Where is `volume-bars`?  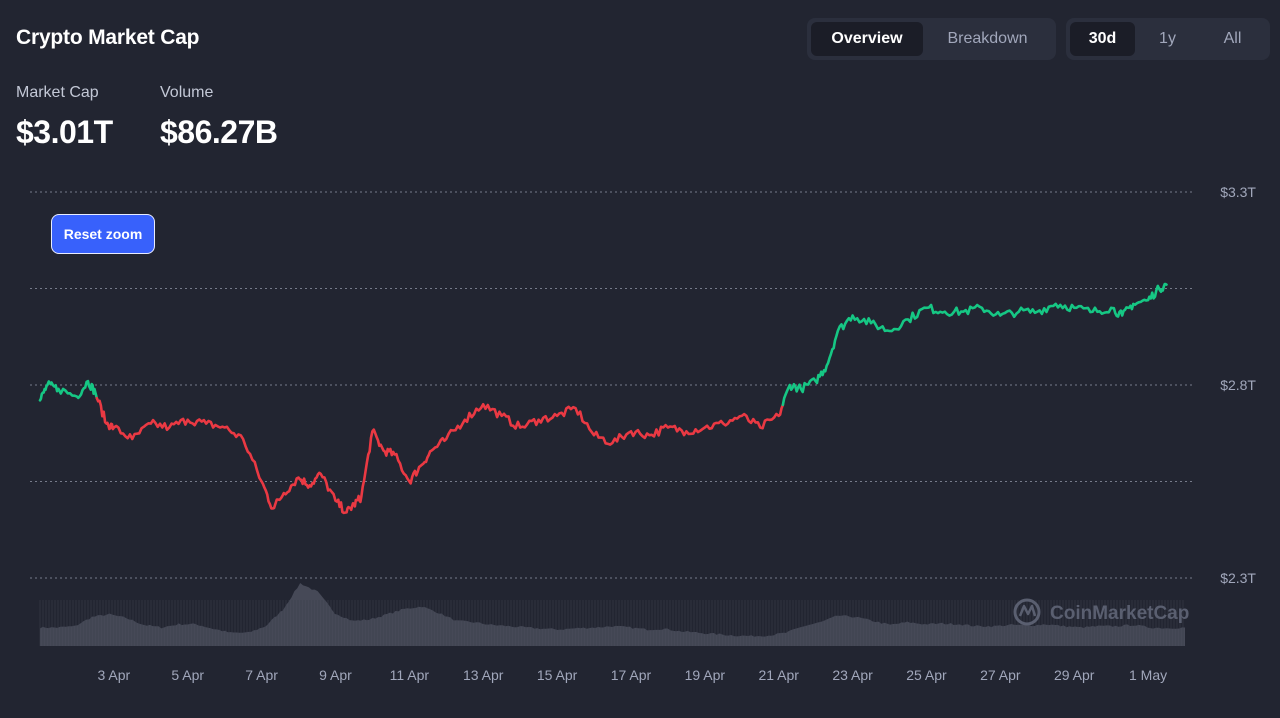
volume-bars is located at coordinates (612, 614).